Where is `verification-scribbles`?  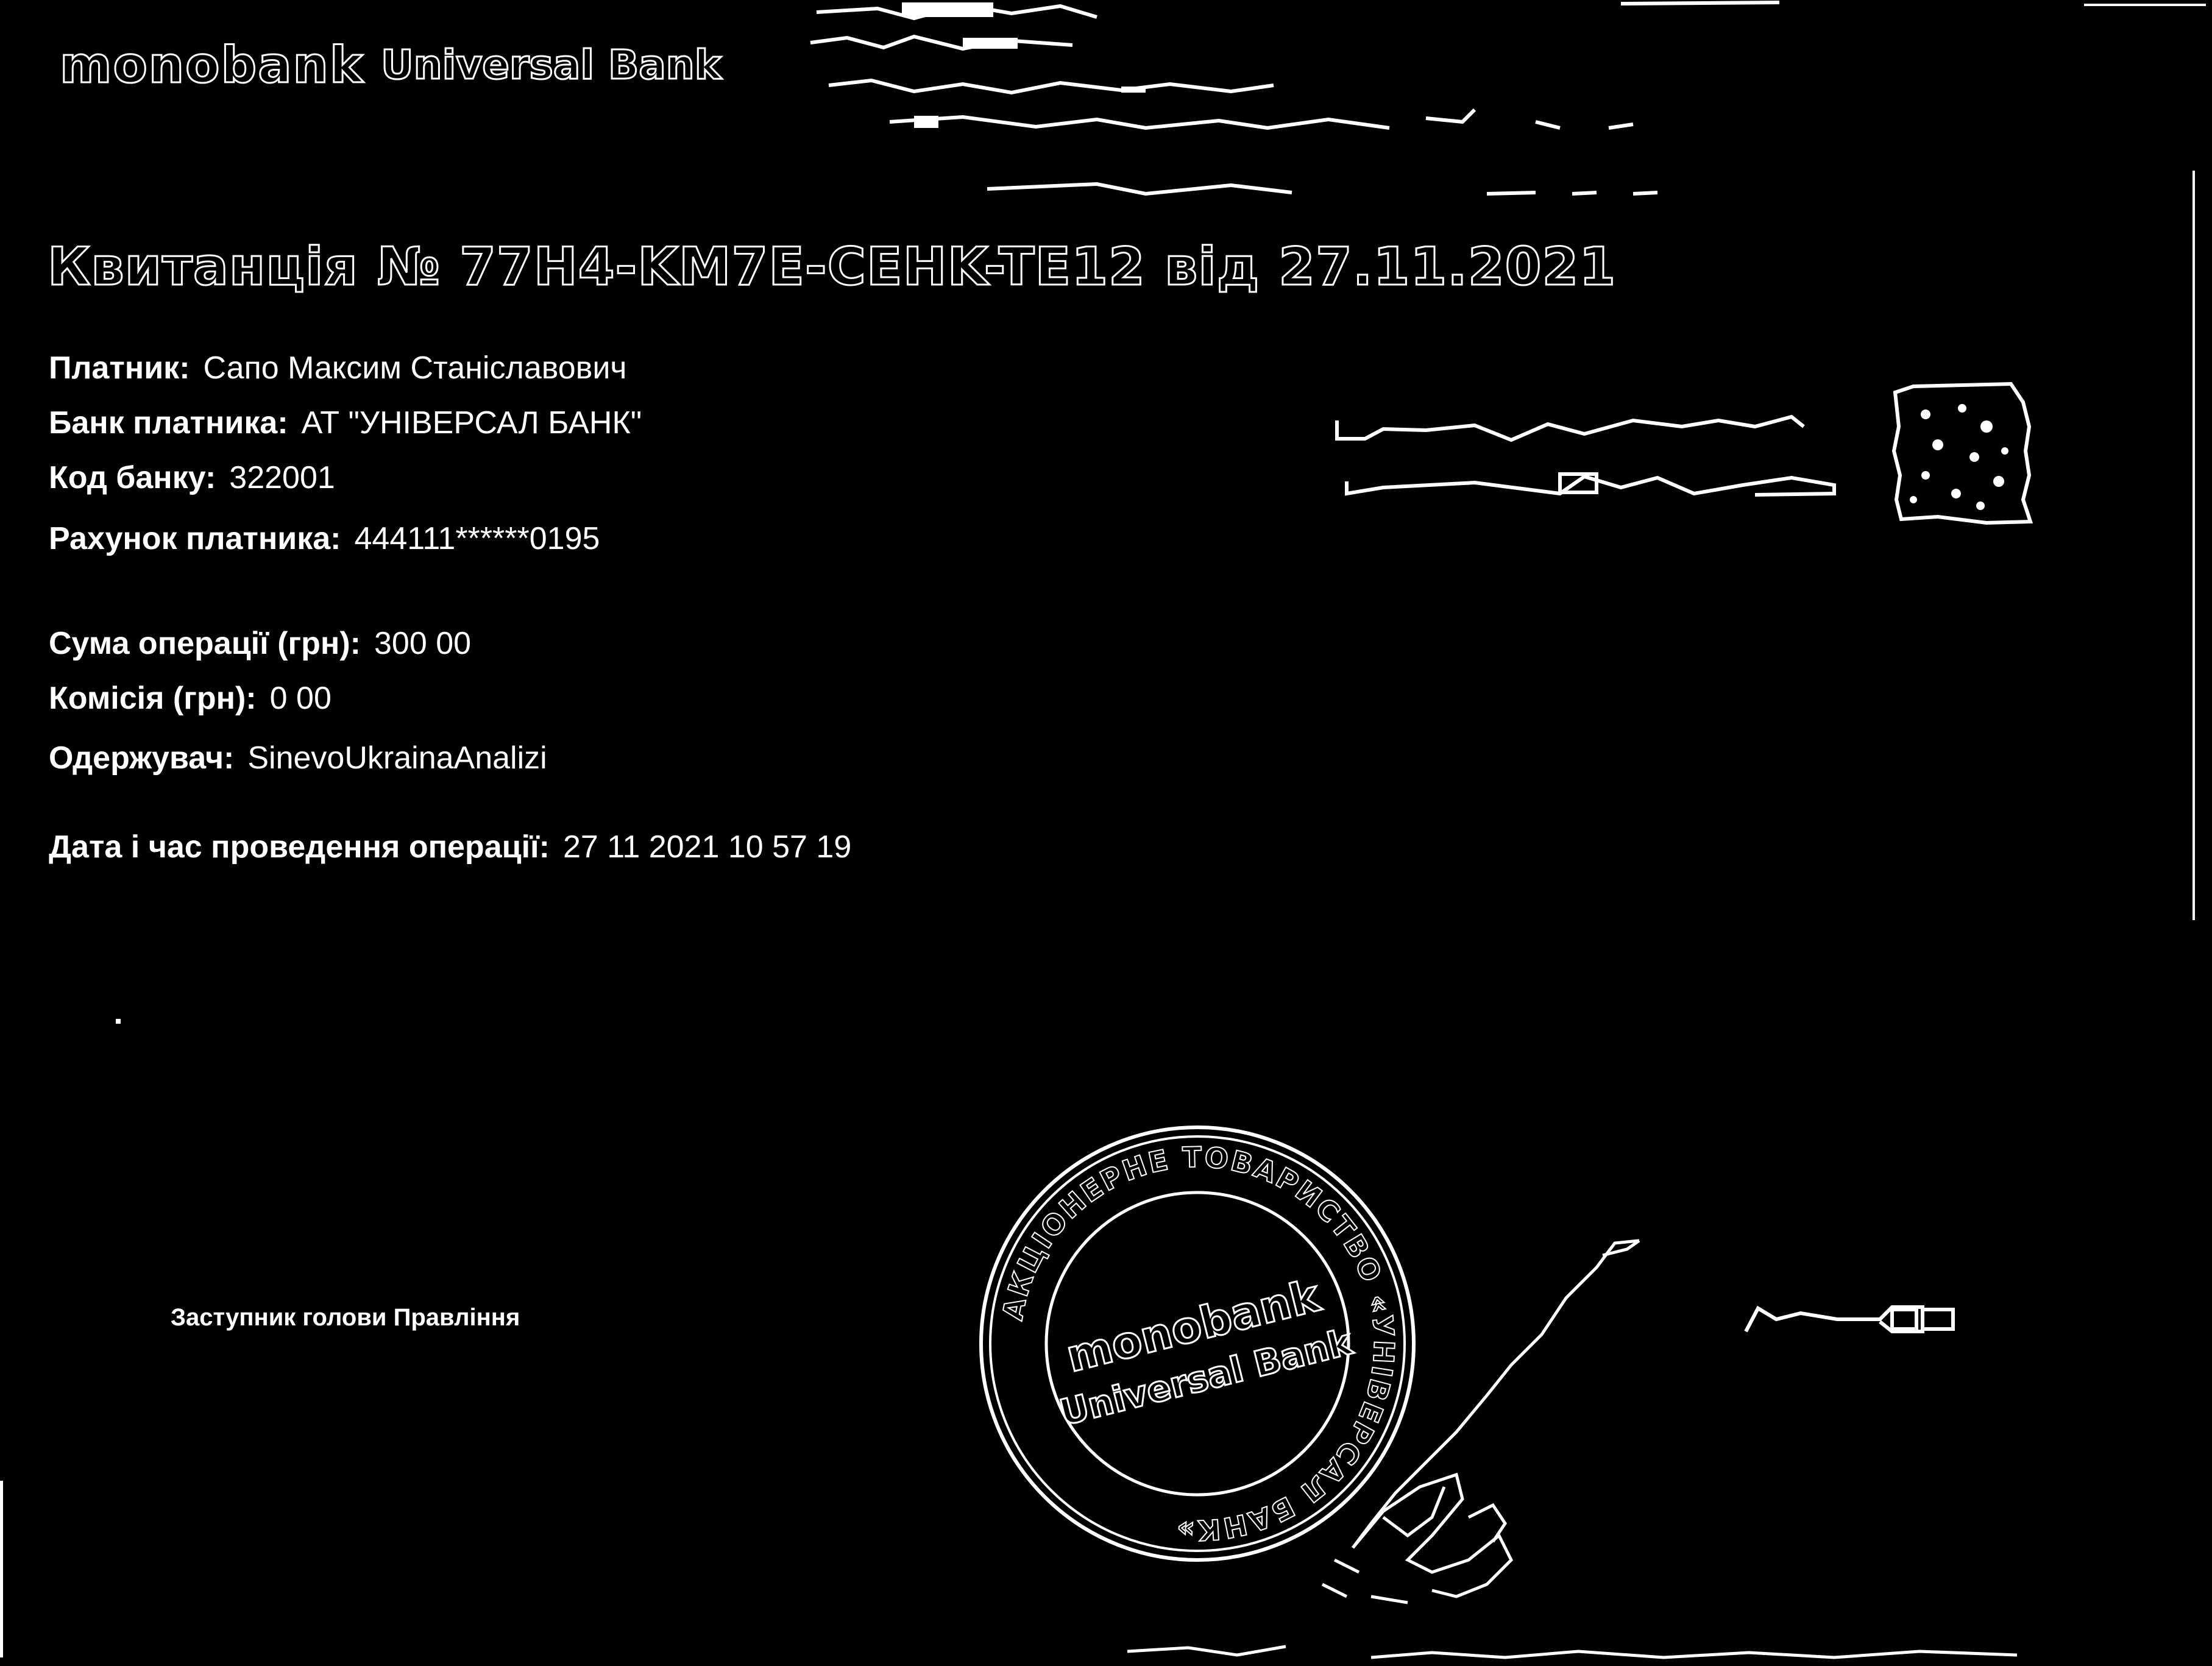
verification-scribbles is located at coordinates (1585, 455).